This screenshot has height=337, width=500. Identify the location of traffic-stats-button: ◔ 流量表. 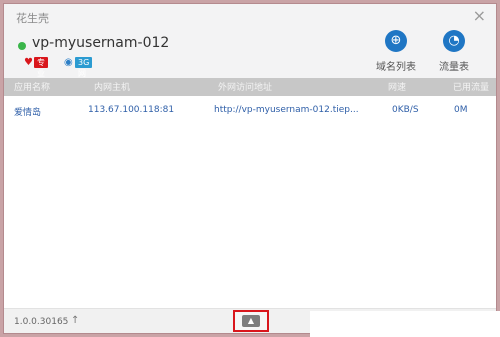
(454, 53).